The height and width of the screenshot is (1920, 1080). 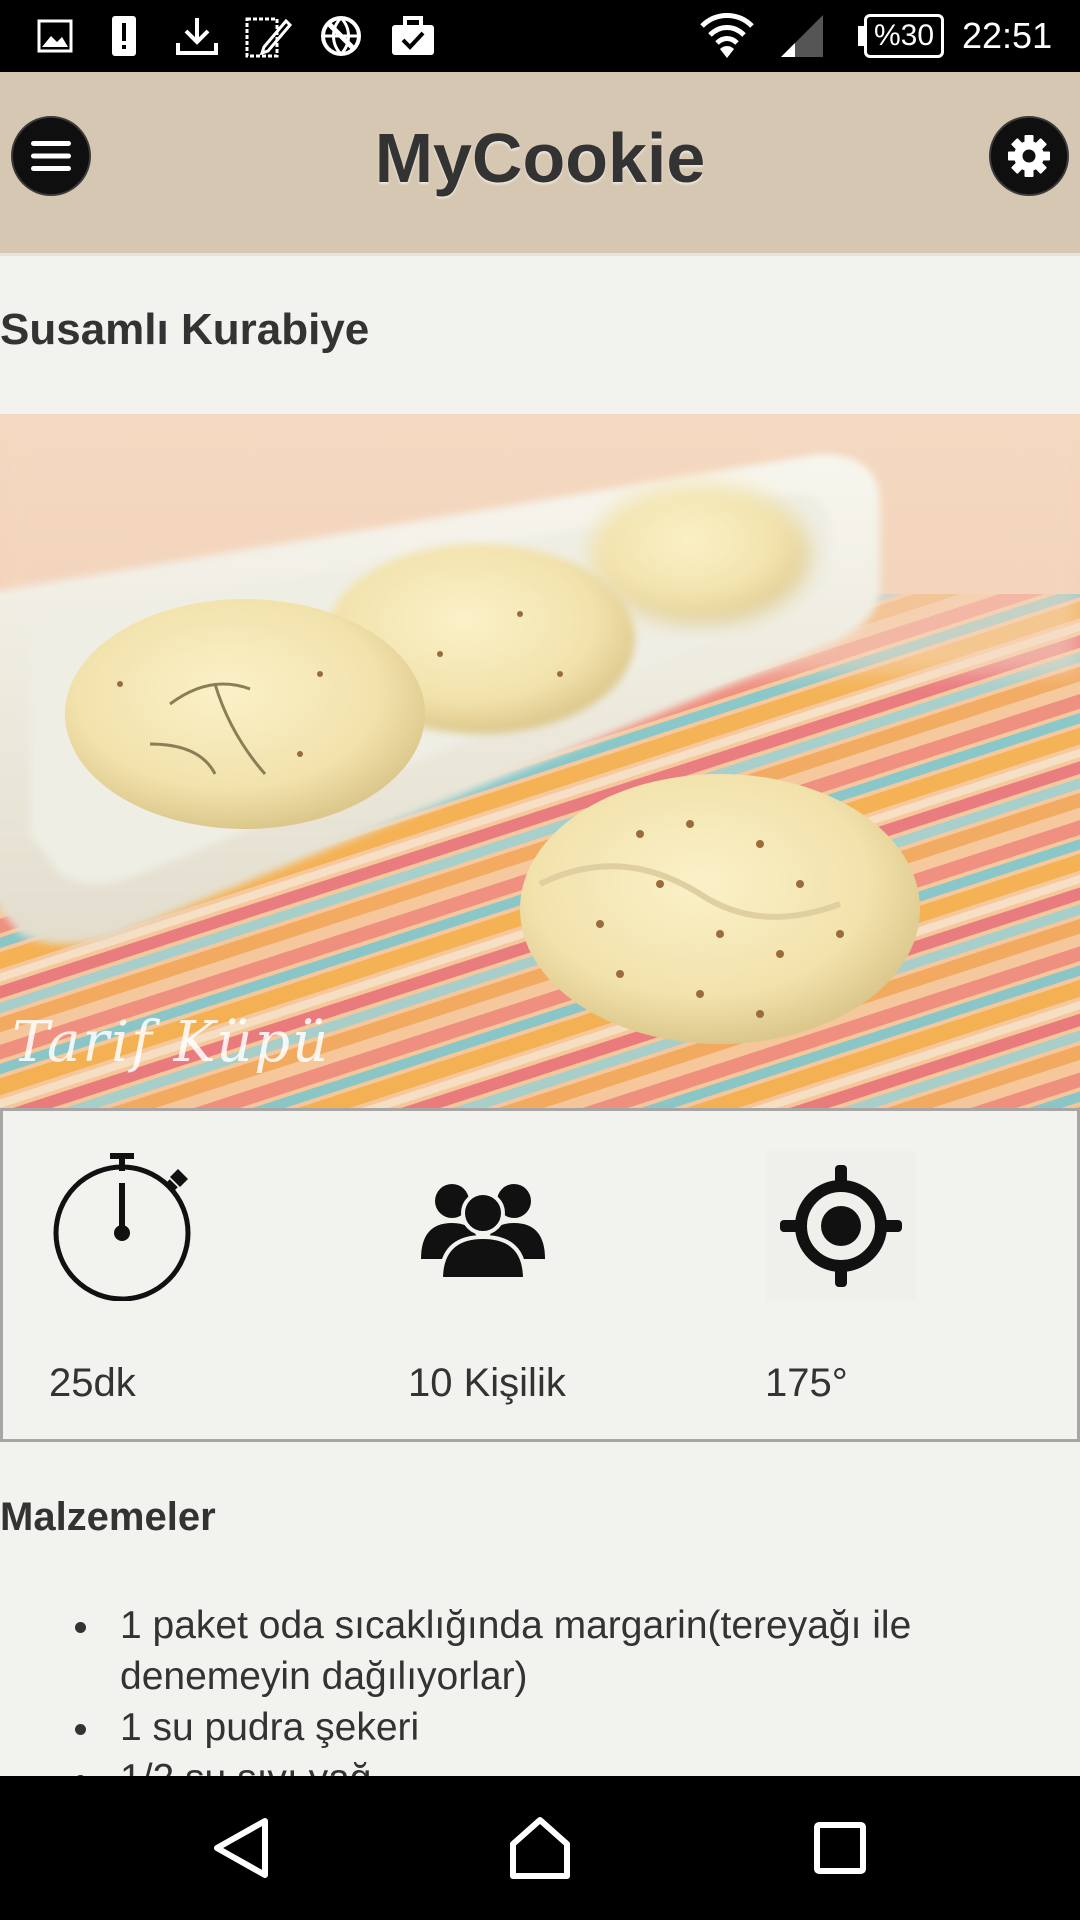 I want to click on home-button, so click(x=540, y=1848).